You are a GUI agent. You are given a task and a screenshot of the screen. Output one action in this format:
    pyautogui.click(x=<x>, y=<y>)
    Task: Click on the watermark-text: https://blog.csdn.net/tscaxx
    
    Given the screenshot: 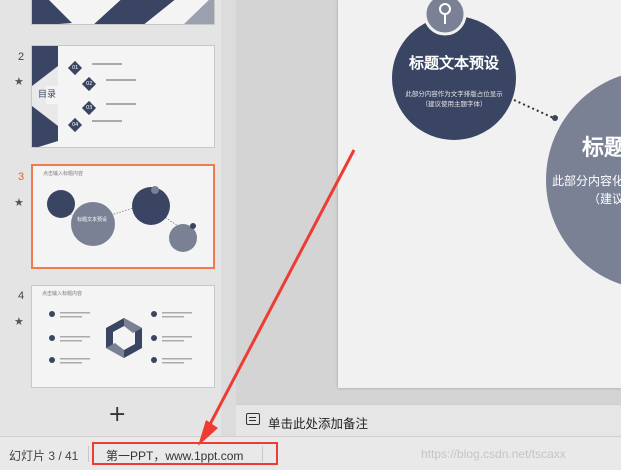 What is the action you would take?
    pyautogui.click(x=493, y=454)
    